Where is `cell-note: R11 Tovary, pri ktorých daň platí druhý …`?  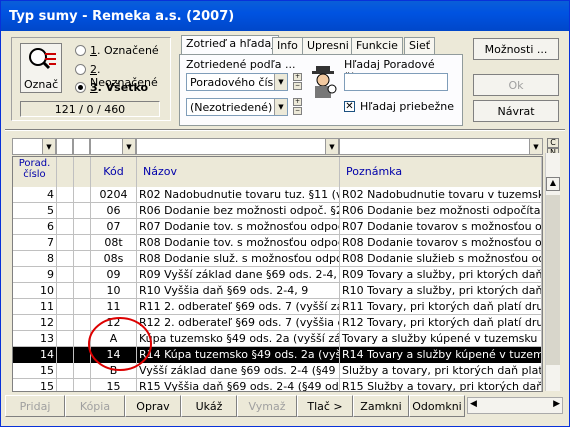
cell-note: R11 Tovary, pri ktorých daň platí druhý … is located at coordinates (441, 307).